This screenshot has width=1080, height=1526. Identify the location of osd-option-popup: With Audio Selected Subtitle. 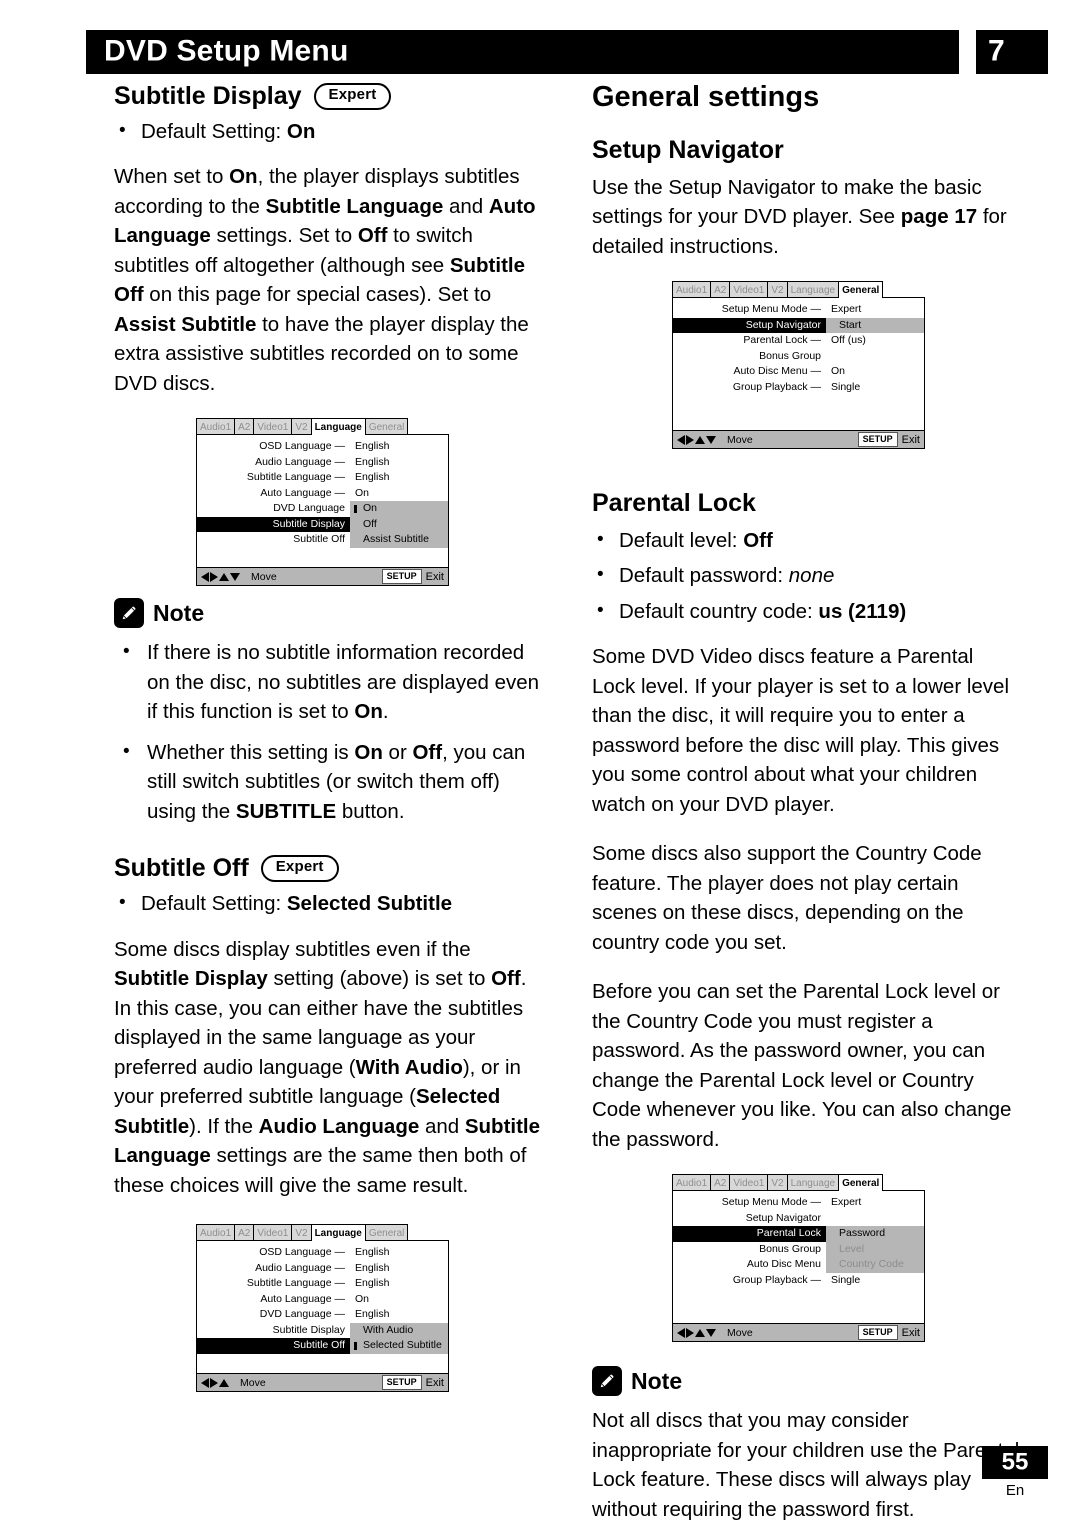
(399, 1338).